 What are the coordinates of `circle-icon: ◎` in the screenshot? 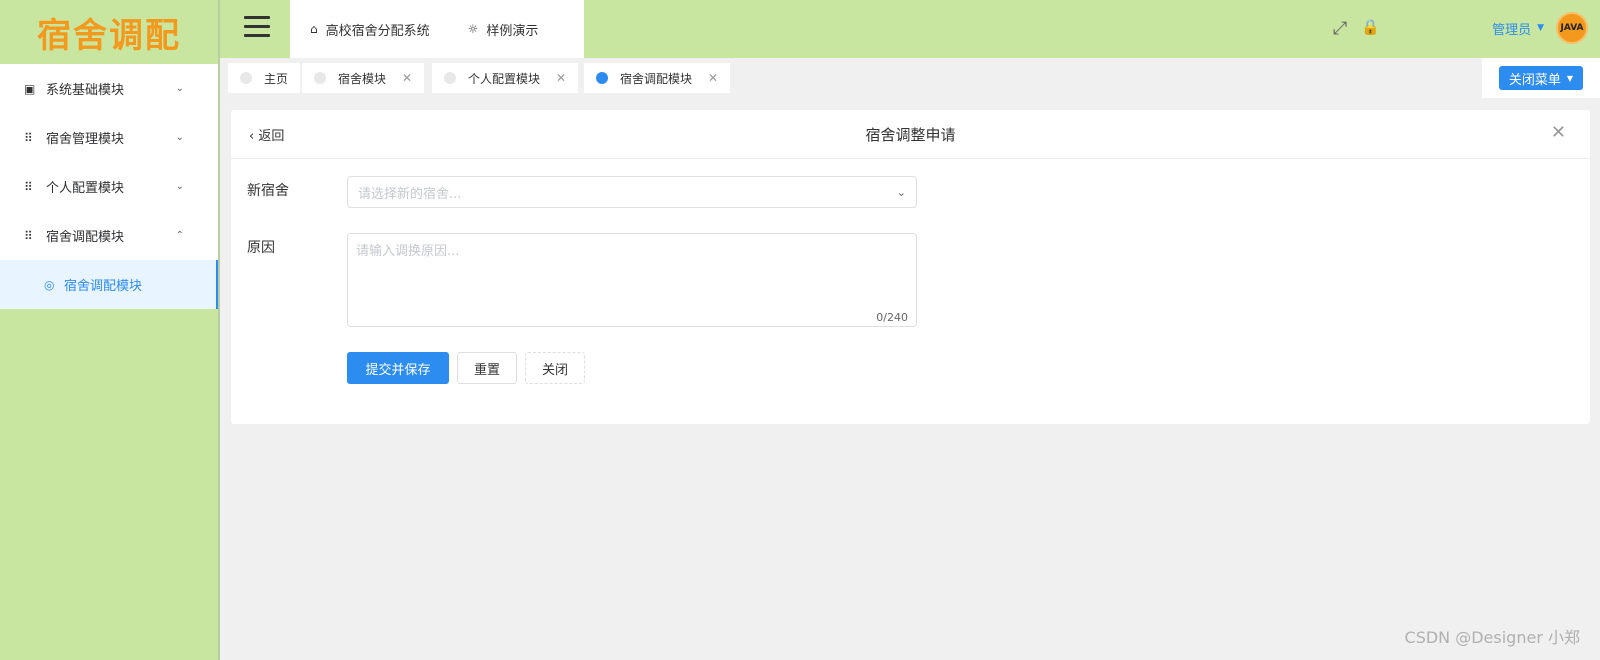 It's located at (49, 284).